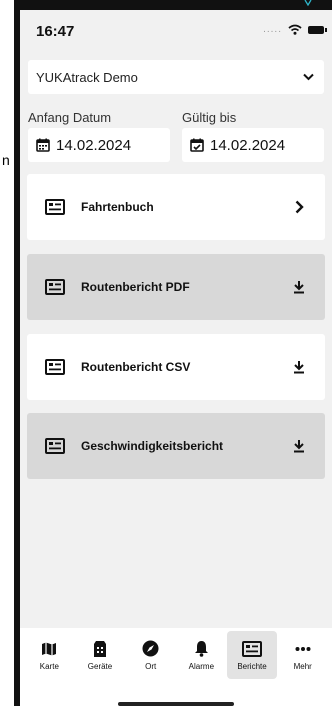  What do you see at coordinates (151, 666) in the screenshot?
I see `tab-label: Ort` at bounding box center [151, 666].